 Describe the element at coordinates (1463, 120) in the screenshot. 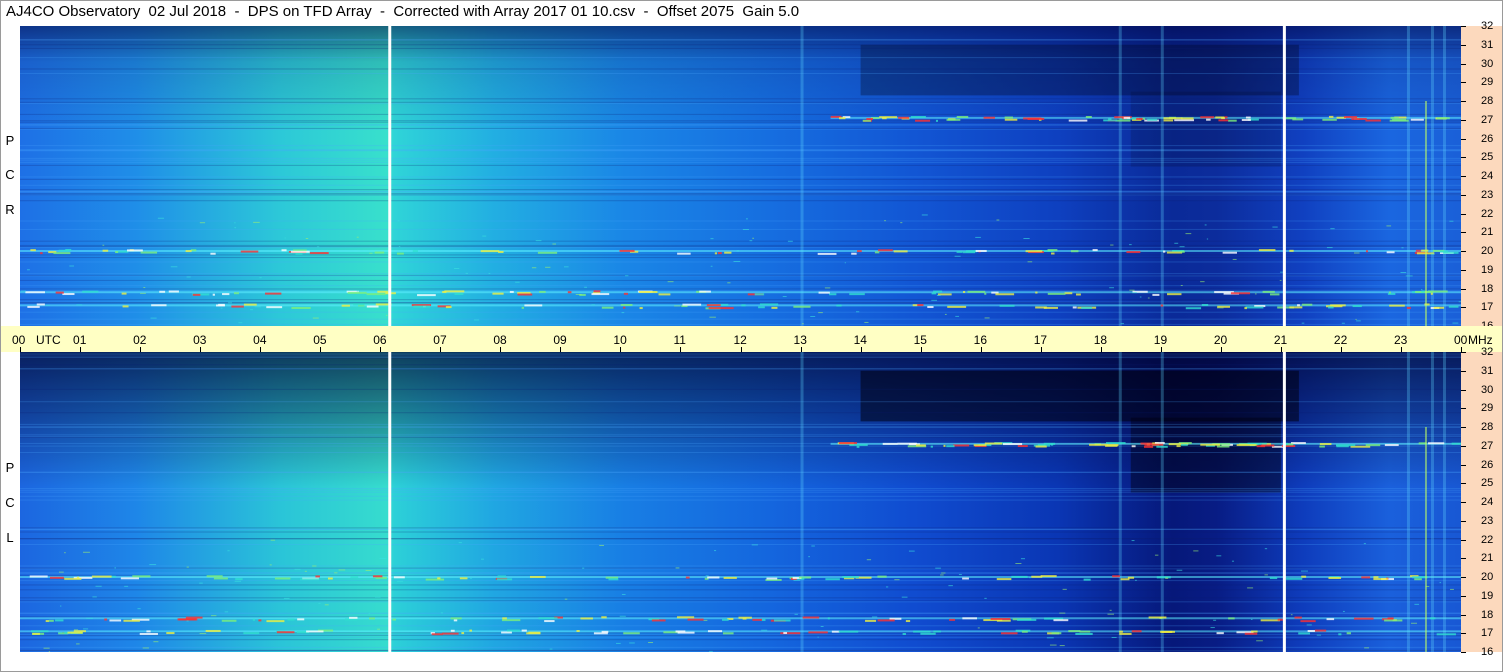

I see `rcp-freq-tick` at that location.